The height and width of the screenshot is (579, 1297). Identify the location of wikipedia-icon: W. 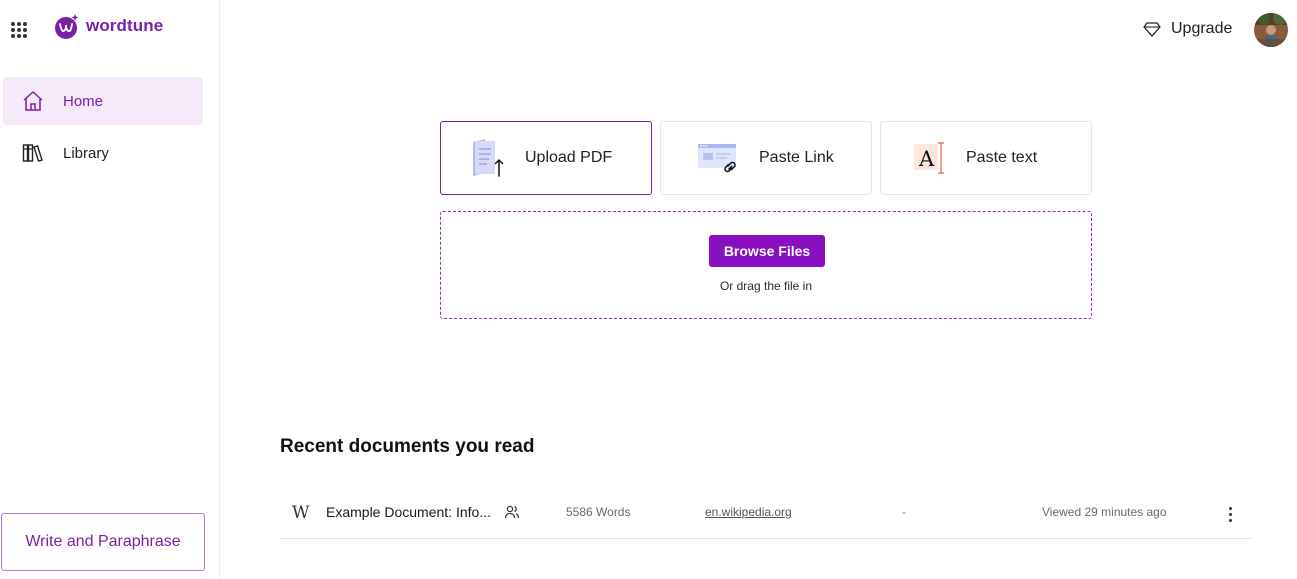
(301, 513).